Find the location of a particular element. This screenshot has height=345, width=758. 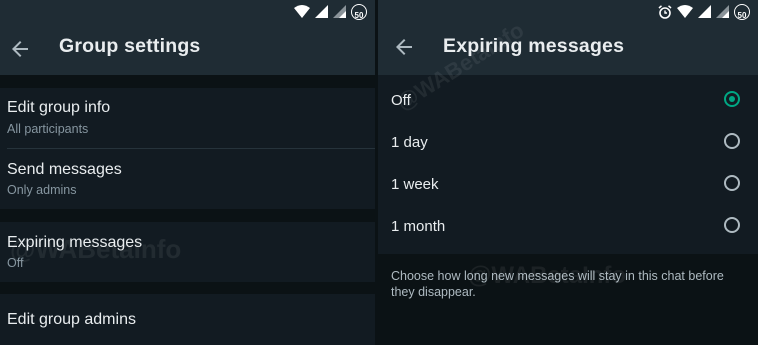

option-label: 1 month is located at coordinates (418, 226).